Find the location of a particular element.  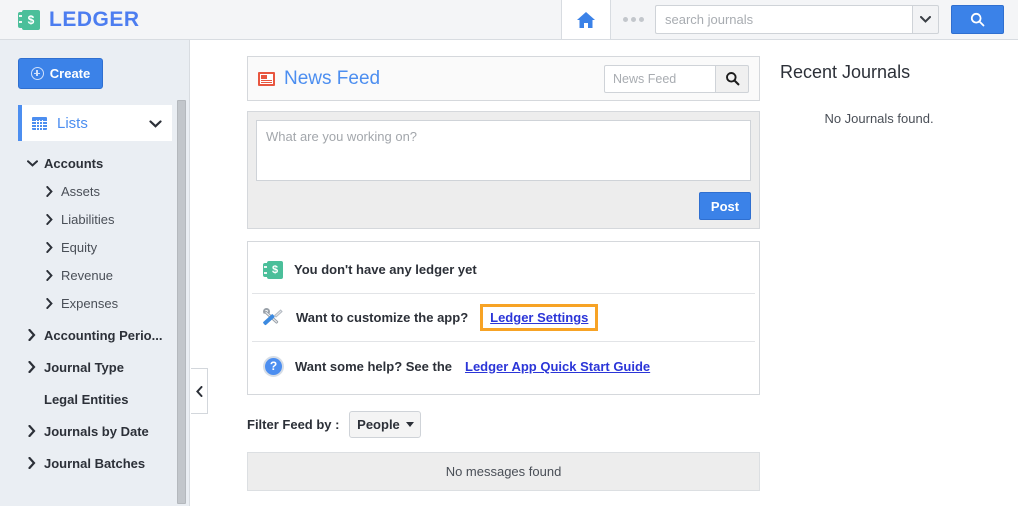

sidebar-item-label: Journals by Date is located at coordinates (96, 431).